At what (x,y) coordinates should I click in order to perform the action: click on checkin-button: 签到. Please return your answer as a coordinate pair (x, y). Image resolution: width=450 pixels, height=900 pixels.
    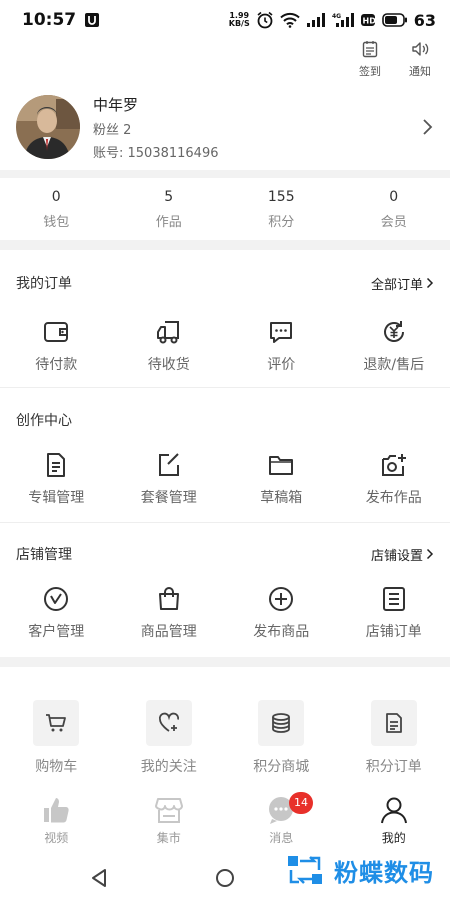
    Looking at the image, I should click on (370, 59).